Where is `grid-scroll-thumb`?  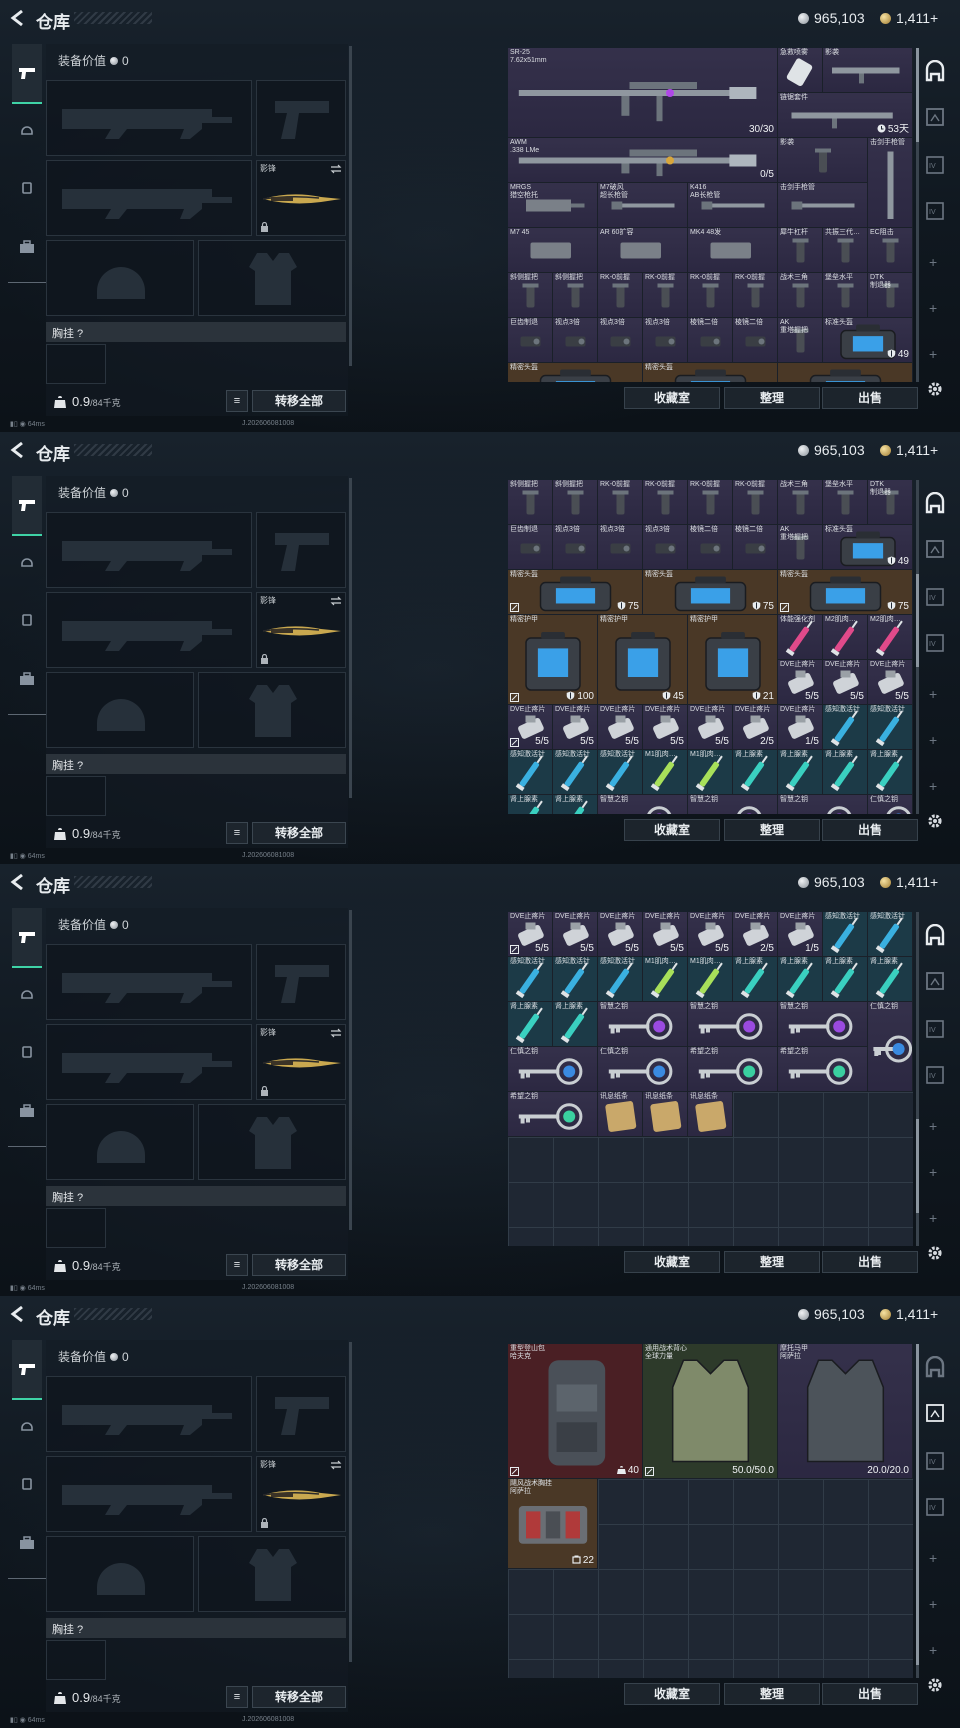 grid-scroll-thumb is located at coordinates (917, 1504).